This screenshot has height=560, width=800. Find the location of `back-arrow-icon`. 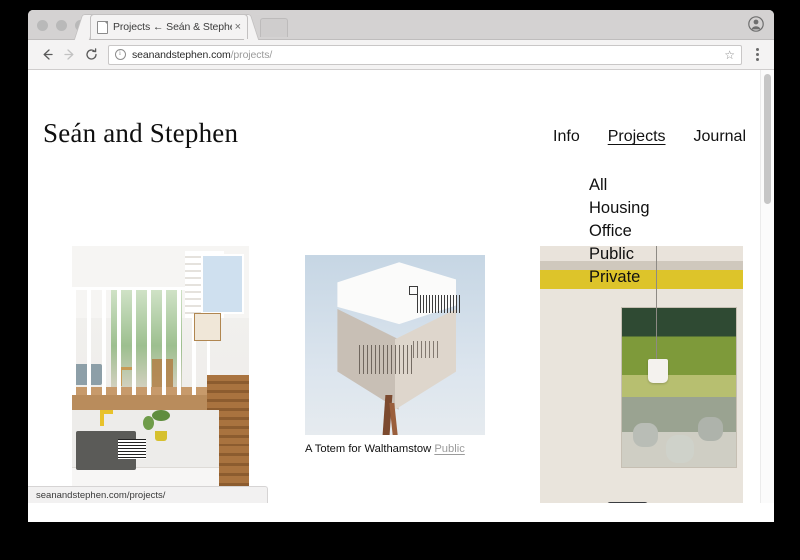

back-arrow-icon is located at coordinates (48, 54).